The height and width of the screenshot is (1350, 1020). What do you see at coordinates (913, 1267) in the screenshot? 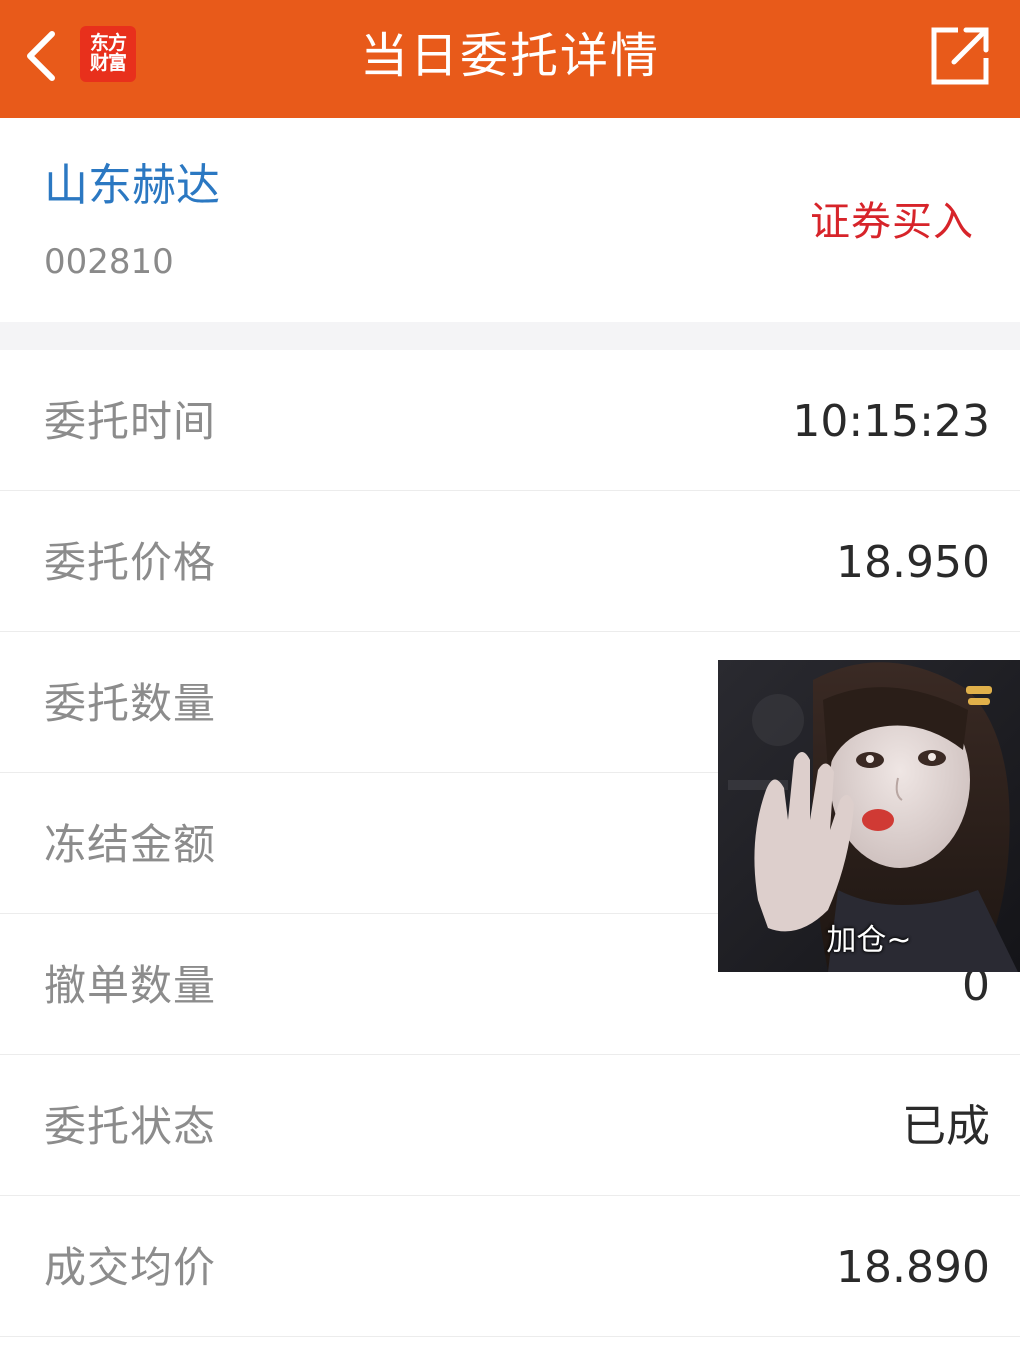
I see `detail-value: 18.890` at bounding box center [913, 1267].